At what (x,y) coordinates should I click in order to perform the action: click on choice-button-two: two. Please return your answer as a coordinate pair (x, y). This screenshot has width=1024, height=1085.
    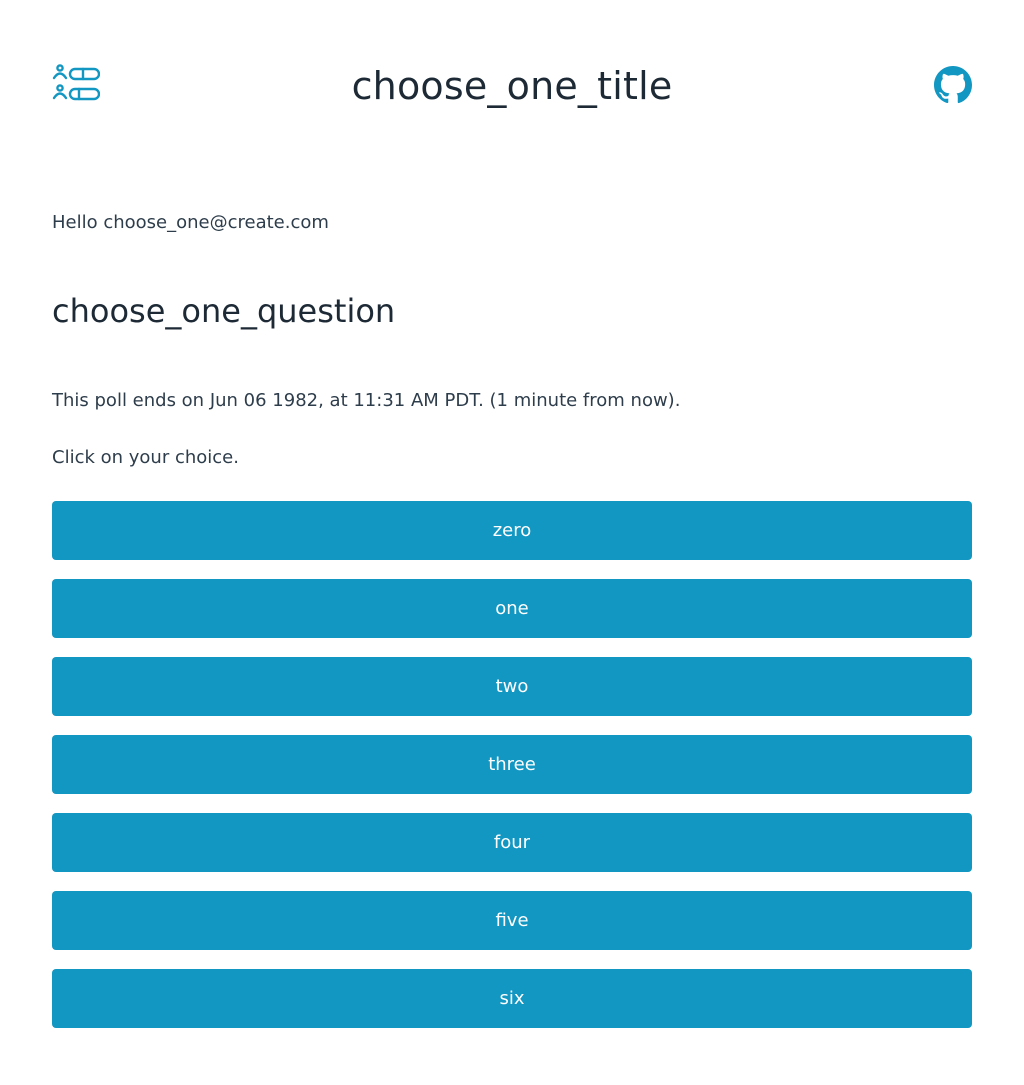
    Looking at the image, I should click on (512, 686).